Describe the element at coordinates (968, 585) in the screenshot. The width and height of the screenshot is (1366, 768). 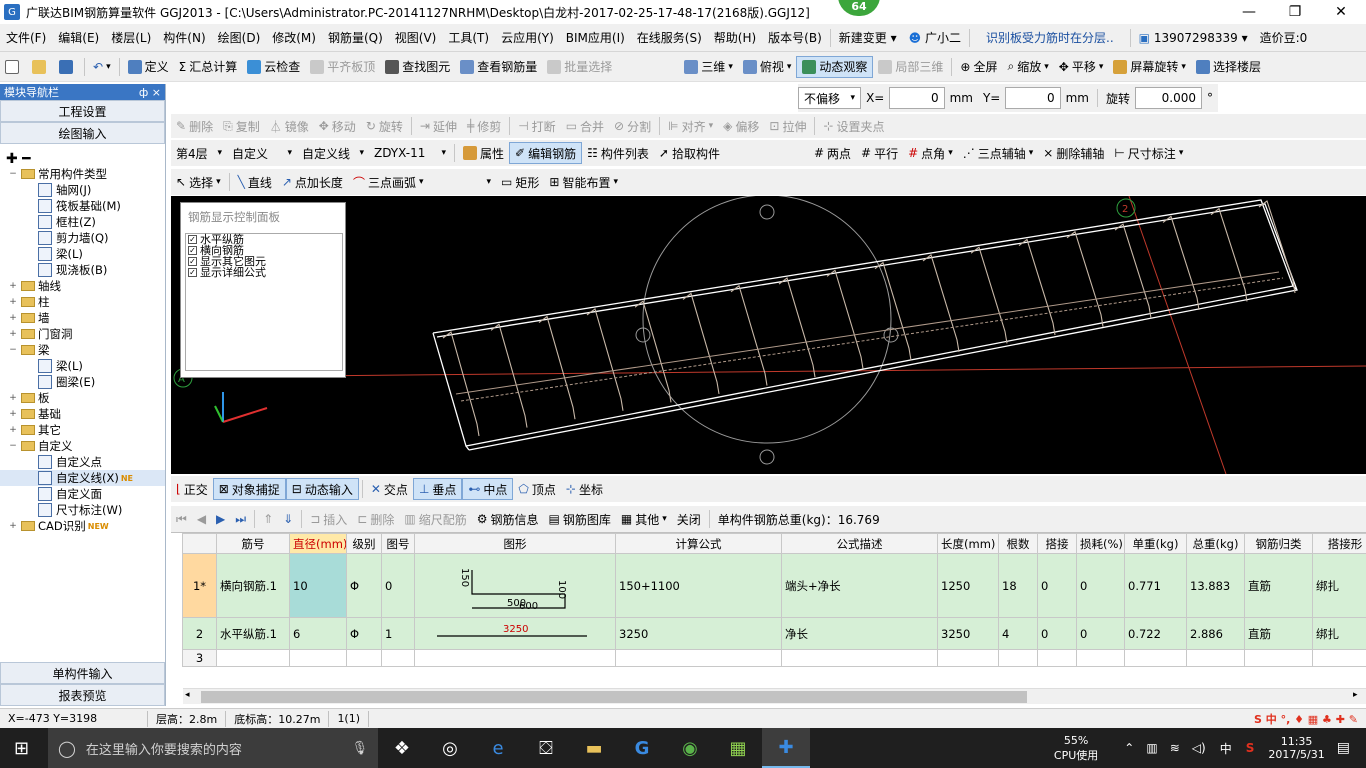
I see `table-cell: 1250` at that location.